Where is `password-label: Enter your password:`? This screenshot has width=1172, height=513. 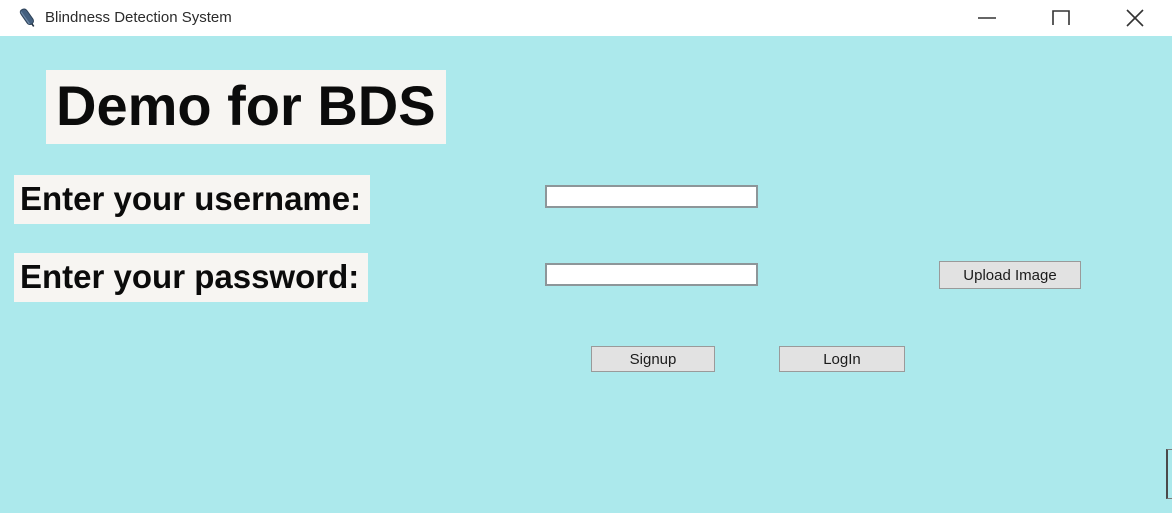 password-label: Enter your password: is located at coordinates (191, 277).